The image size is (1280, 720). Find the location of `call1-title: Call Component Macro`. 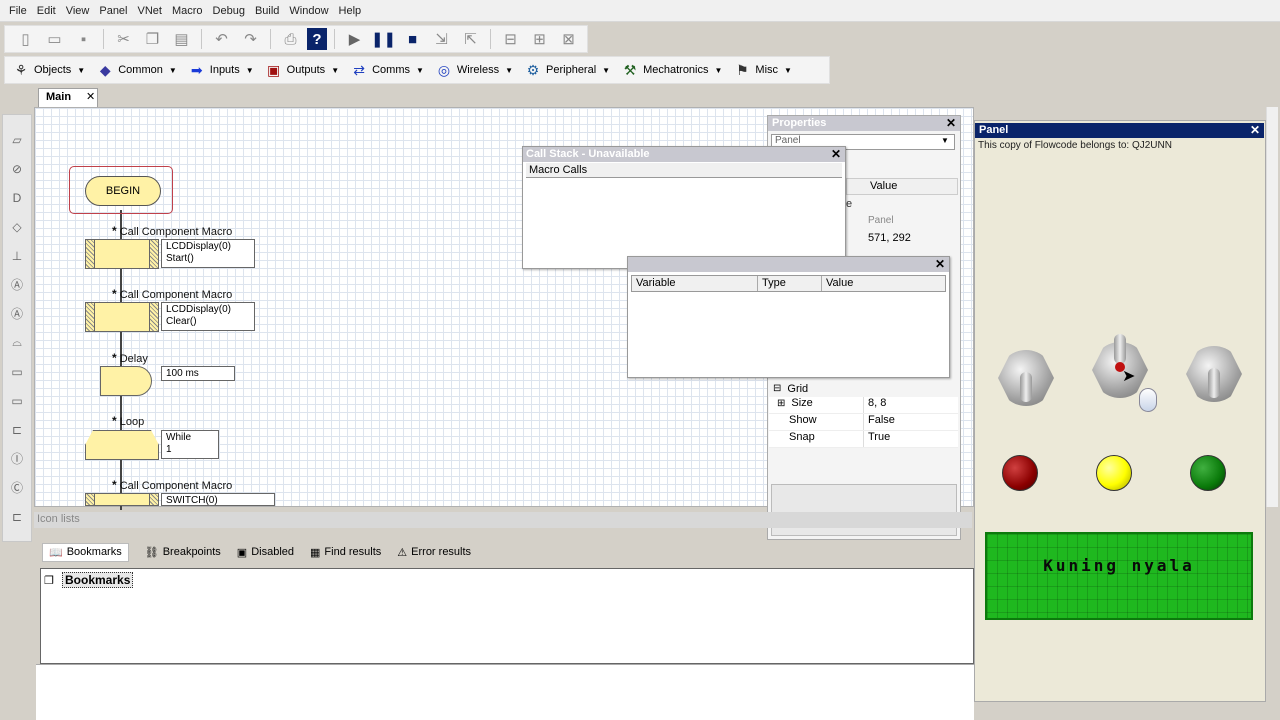

call1-title: Call Component Macro is located at coordinates (176, 232).